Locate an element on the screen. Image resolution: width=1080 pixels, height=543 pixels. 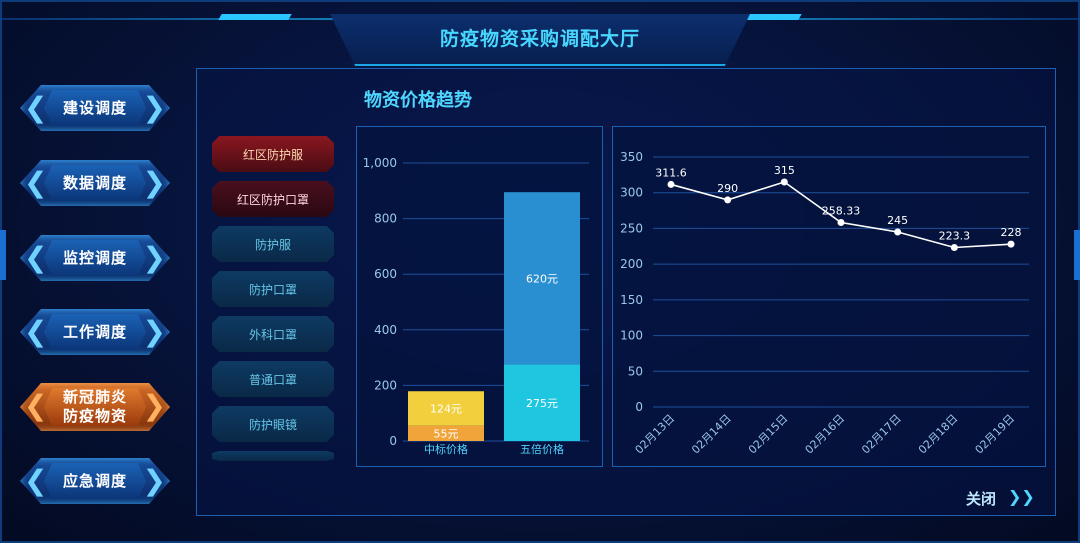
x-tick-label: 02月14日 is located at coordinates (711, 434).